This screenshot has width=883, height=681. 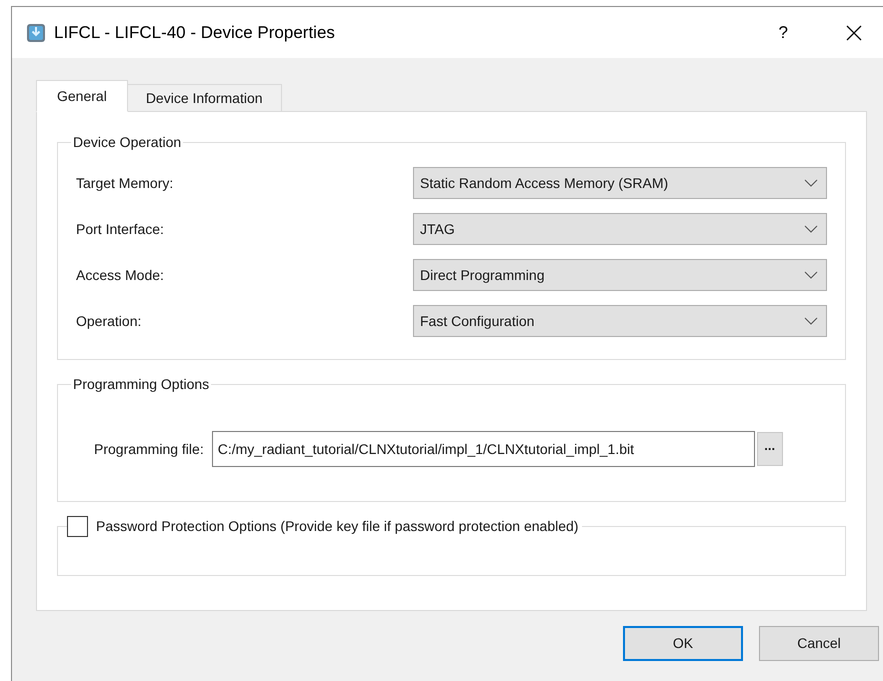 What do you see at coordinates (36, 32) in the screenshot?
I see `chip-icon` at bounding box center [36, 32].